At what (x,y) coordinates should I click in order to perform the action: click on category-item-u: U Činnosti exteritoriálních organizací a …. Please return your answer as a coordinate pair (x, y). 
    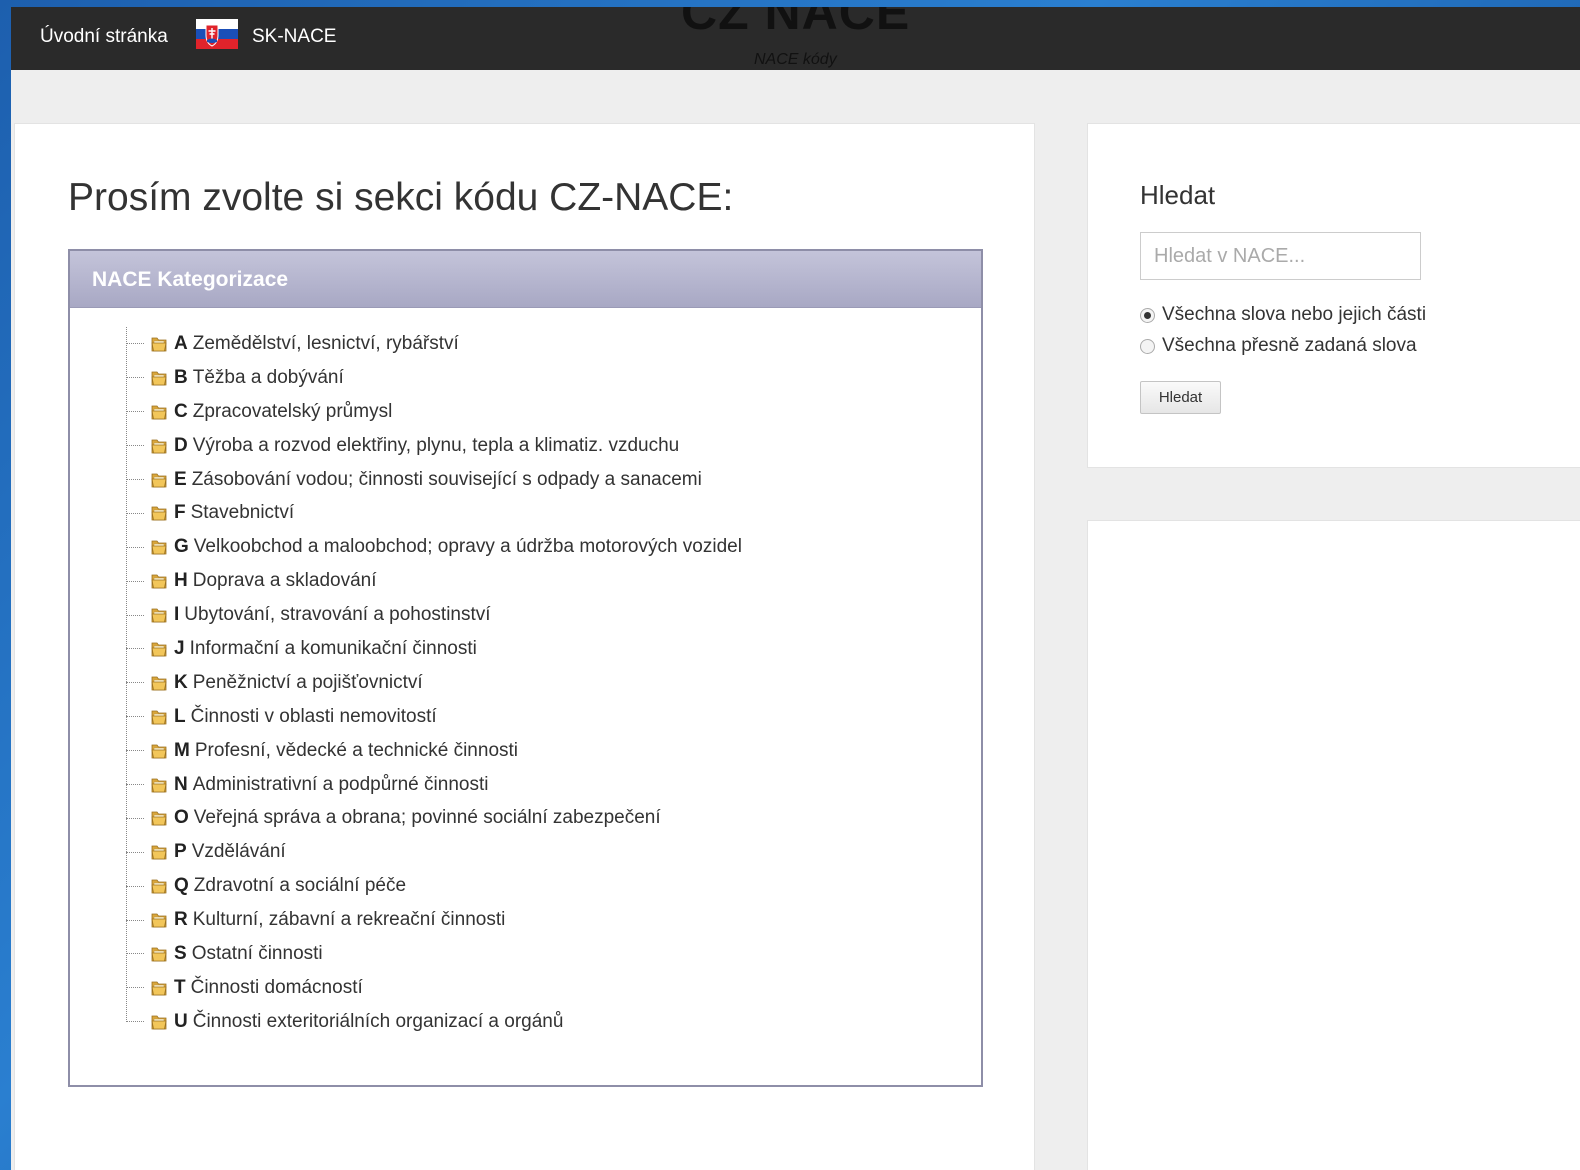
    Looking at the image, I should click on (546, 1022).